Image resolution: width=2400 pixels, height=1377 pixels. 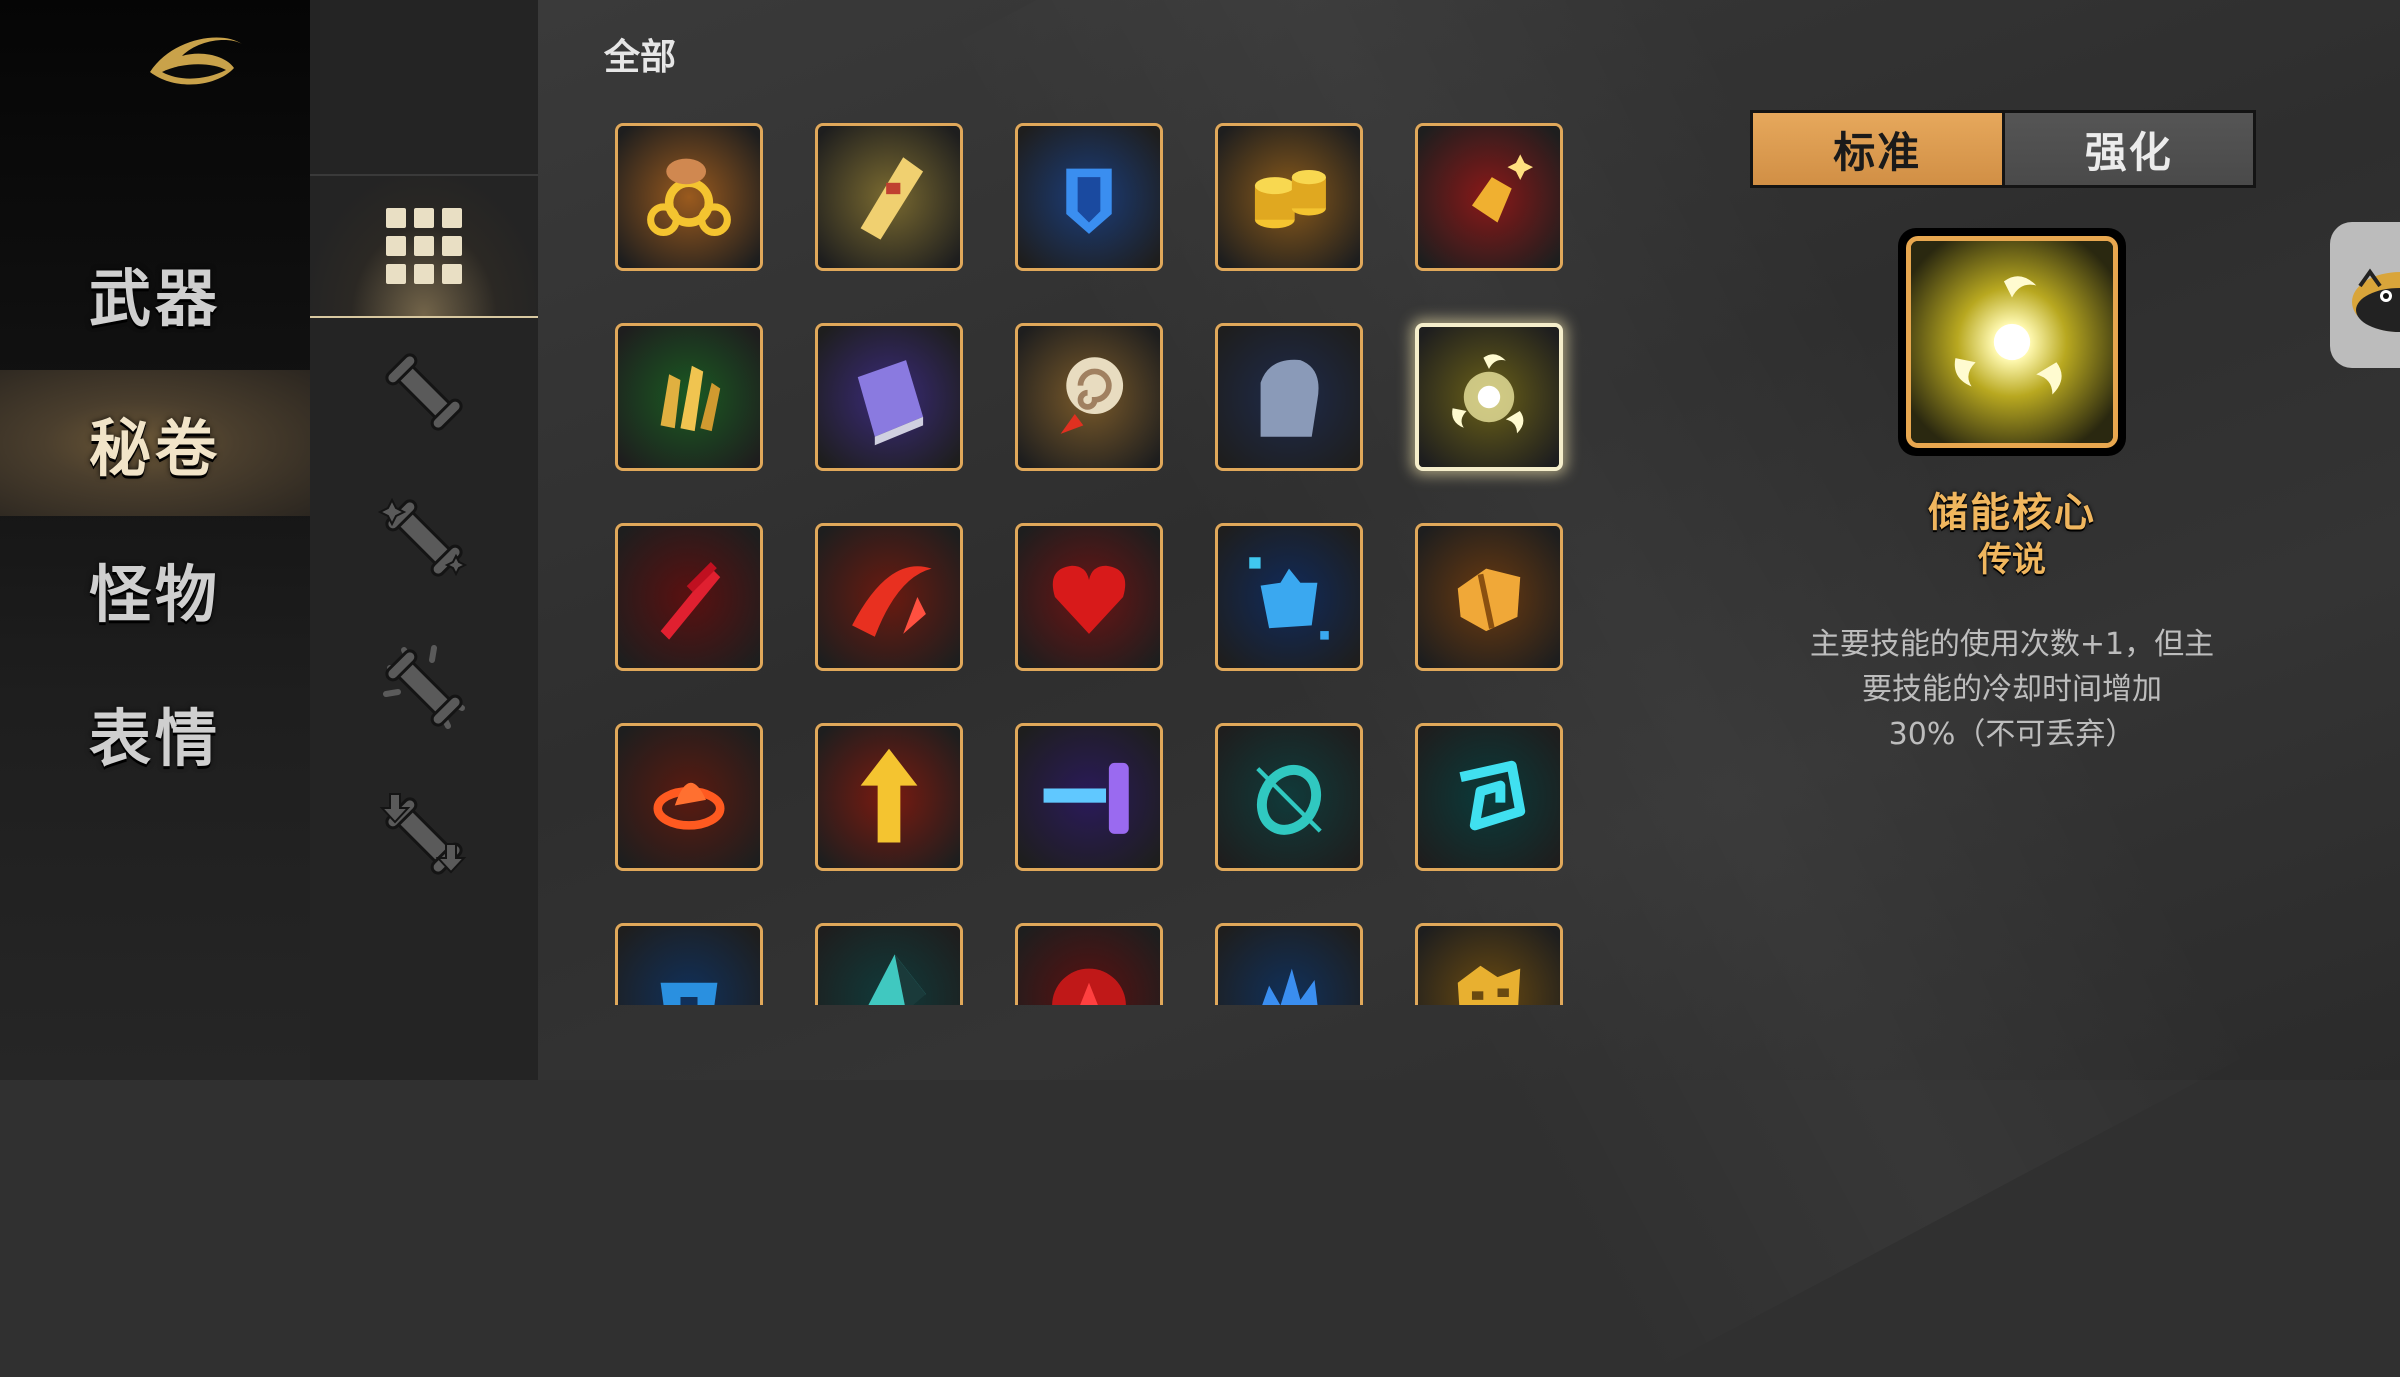 What do you see at coordinates (2012, 644) in the screenshot?
I see `item-description-line: 主要技能的使用次数+1，但主` at bounding box center [2012, 644].